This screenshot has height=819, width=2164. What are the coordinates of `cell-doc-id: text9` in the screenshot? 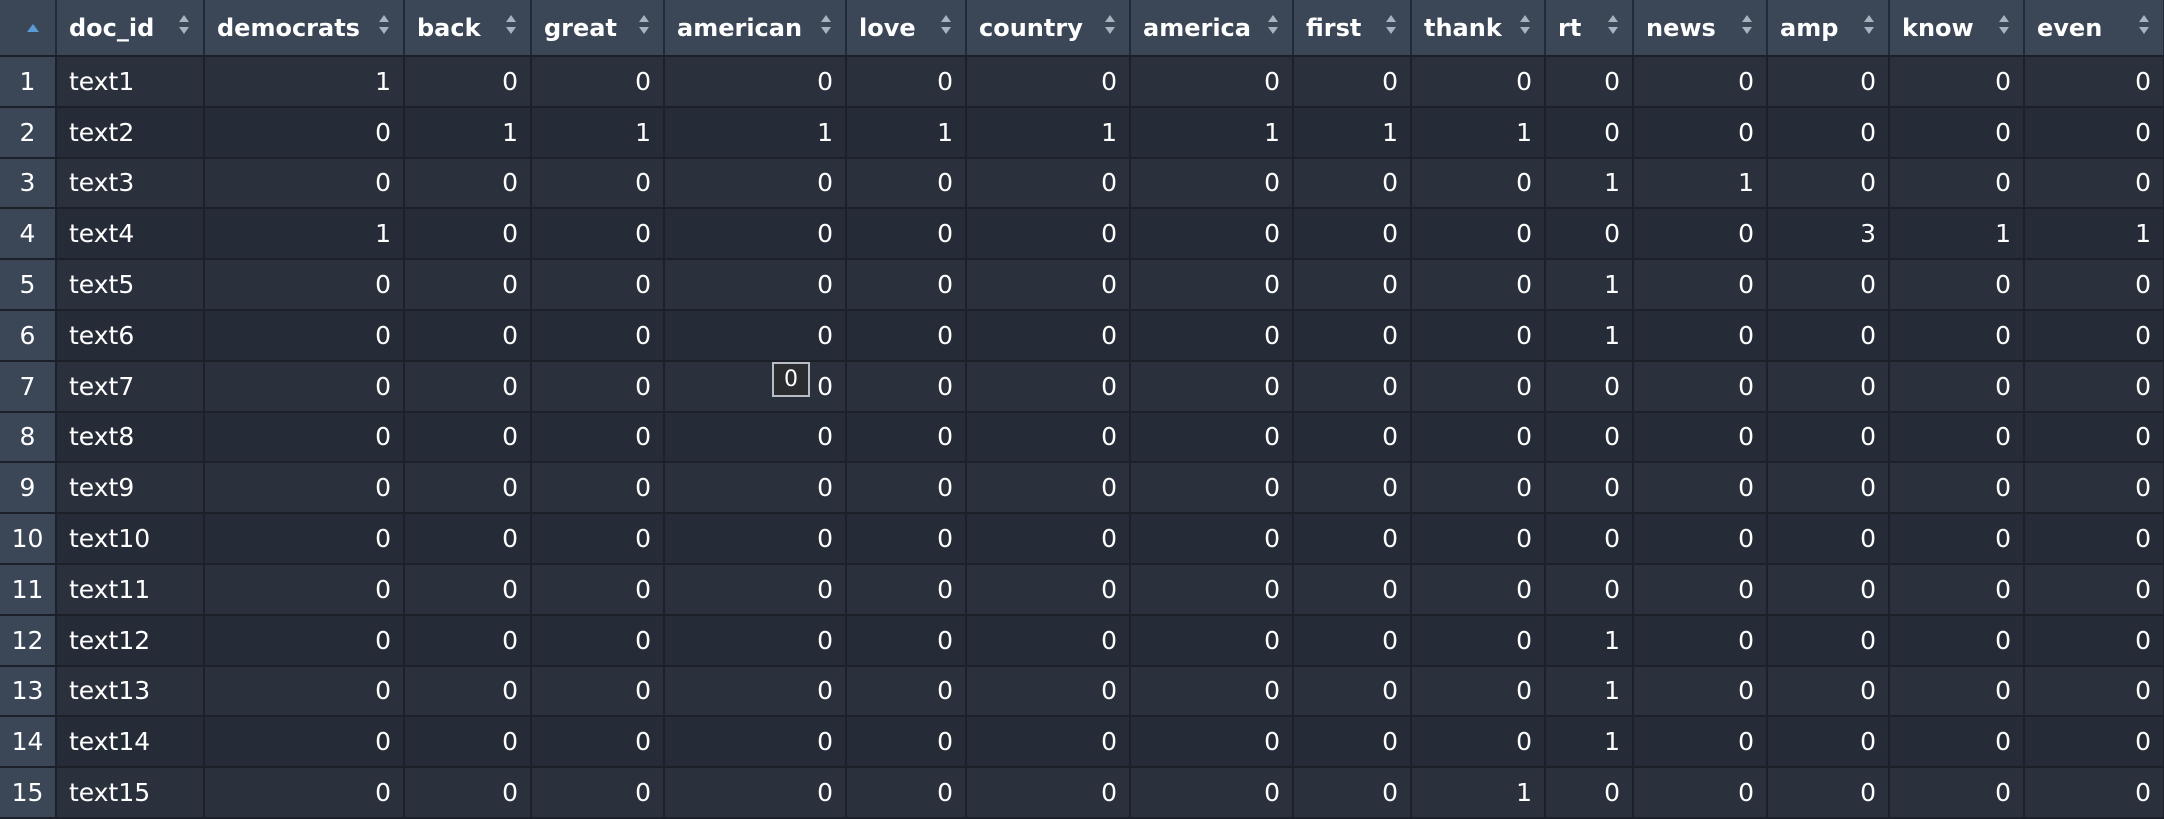 It's located at (130, 488).